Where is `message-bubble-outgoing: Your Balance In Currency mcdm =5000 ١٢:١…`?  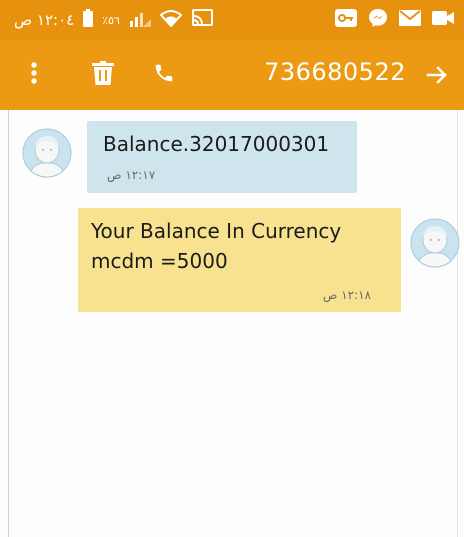
message-bubble-outgoing: Your Balance In Currency mcdm =5000 ١٢:١… is located at coordinates (239, 260).